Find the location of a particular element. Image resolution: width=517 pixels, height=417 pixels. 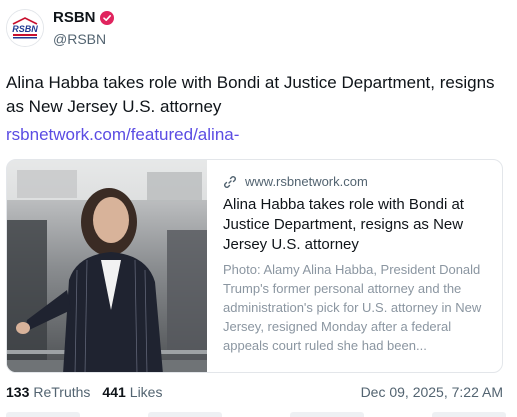

post-timestamp: Dec 09, 2025, 7:22 AM is located at coordinates (432, 392).